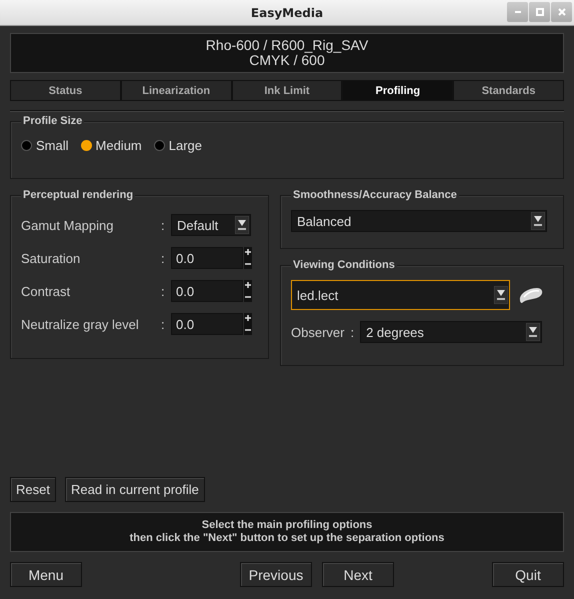 This screenshot has height=599, width=574. I want to click on dropdown: Balanced, so click(419, 221).